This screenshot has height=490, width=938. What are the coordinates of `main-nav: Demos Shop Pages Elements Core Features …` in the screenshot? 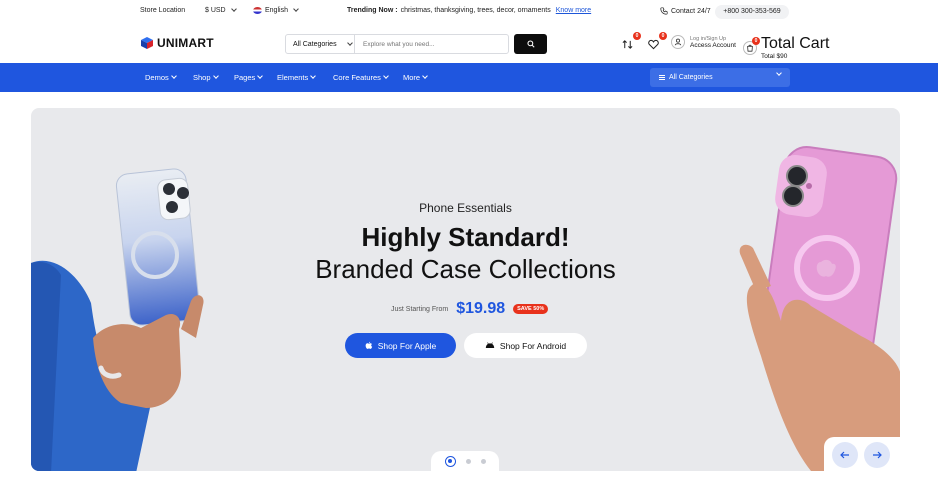 It's located at (469, 77).